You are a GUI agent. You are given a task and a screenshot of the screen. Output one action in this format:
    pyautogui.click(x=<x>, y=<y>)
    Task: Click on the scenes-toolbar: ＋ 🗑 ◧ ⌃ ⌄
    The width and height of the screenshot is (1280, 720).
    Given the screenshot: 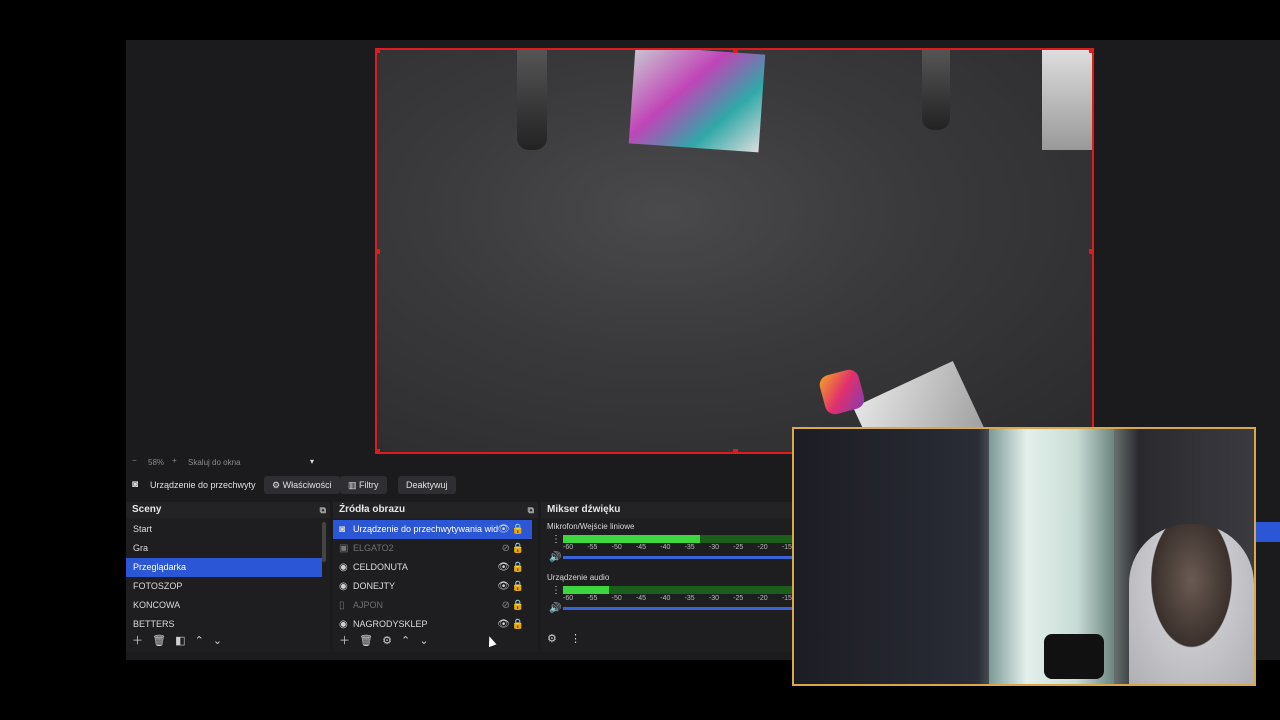 What is the action you would take?
    pyautogui.click(x=177, y=640)
    